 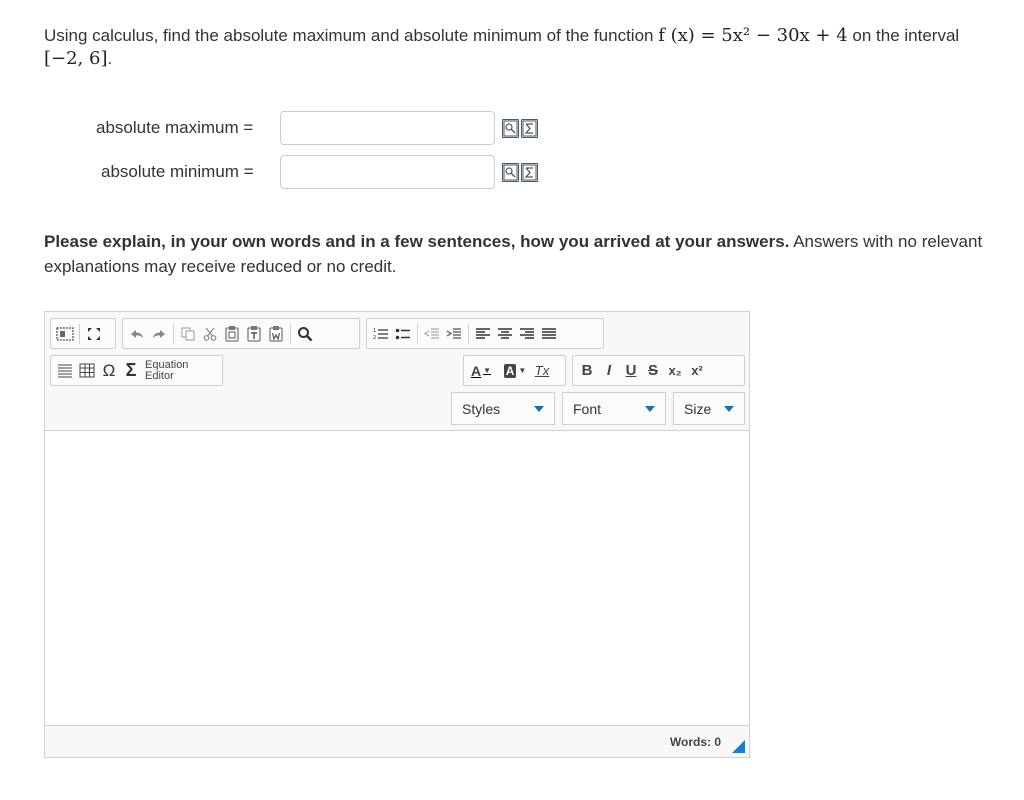 What do you see at coordinates (65, 371) in the screenshot?
I see `horizontal-rule-icon` at bounding box center [65, 371].